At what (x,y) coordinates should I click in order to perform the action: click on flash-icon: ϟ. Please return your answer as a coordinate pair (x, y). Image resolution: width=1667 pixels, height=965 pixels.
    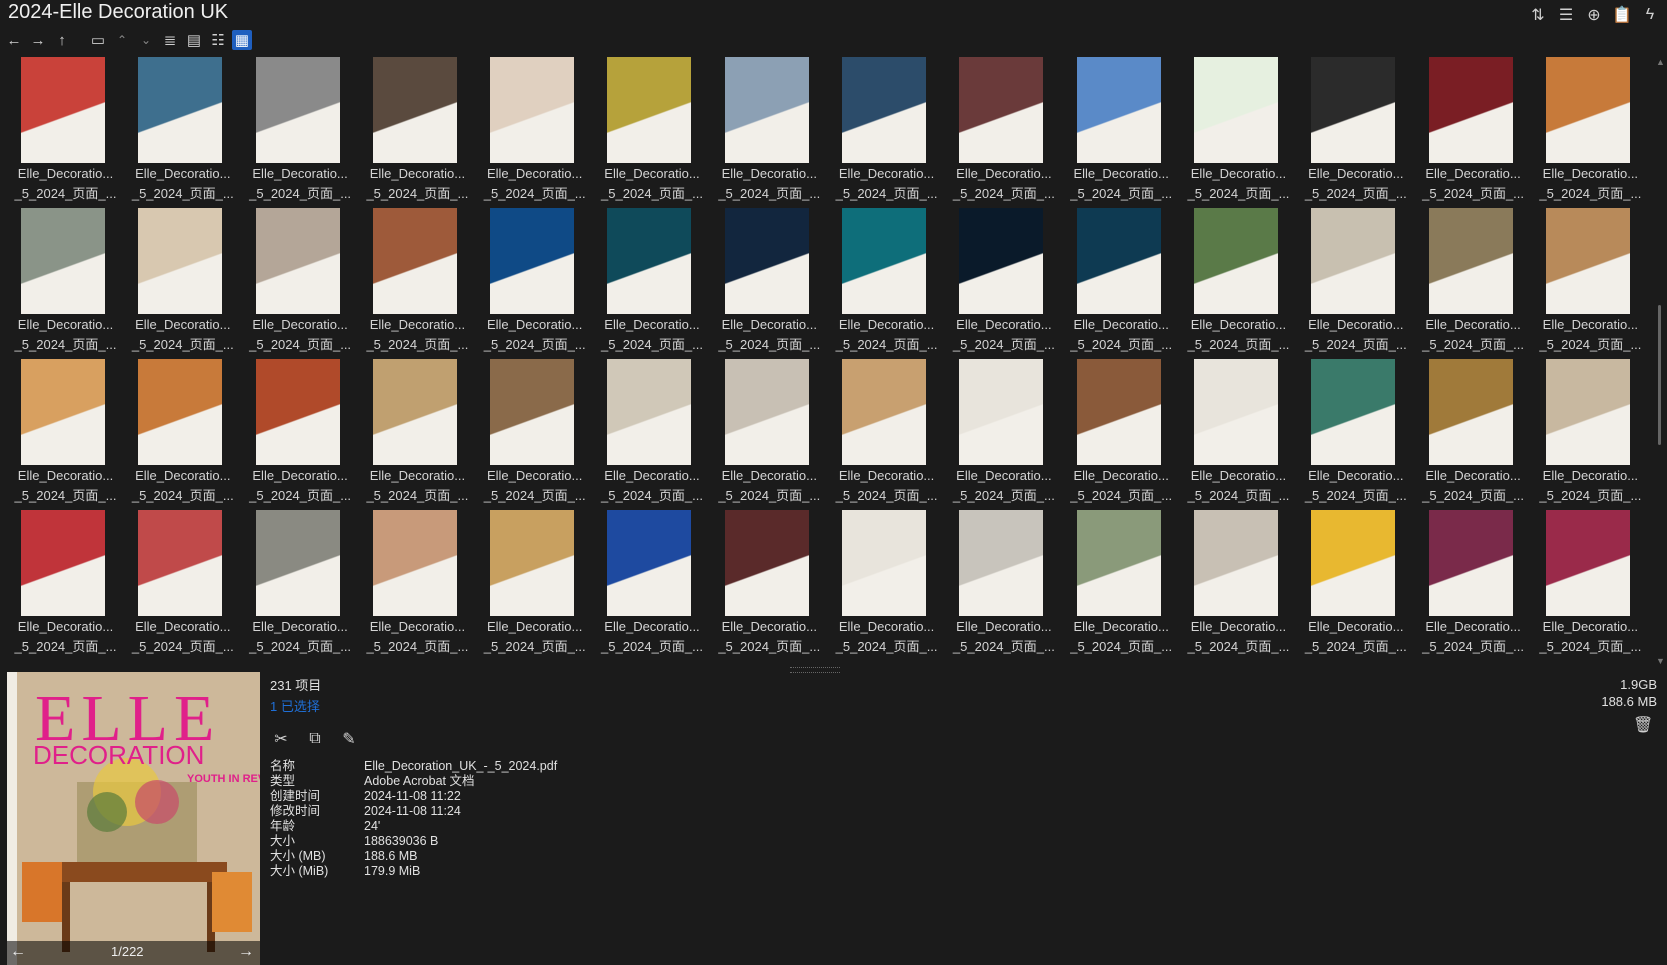
    Looking at the image, I should click on (1650, 15).